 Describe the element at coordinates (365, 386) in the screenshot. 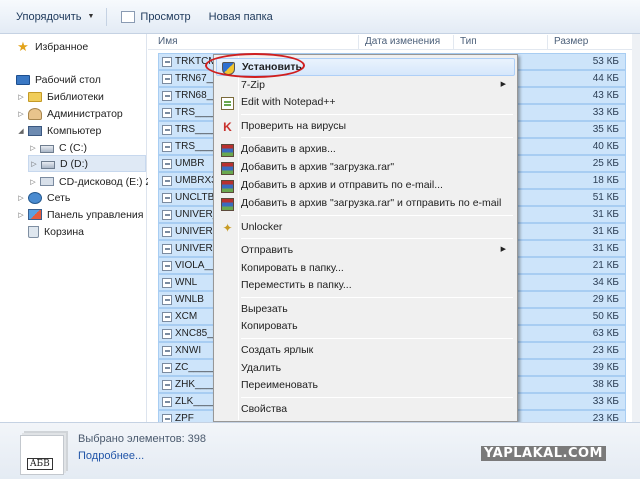

I see `menu-rename: Переименовать` at that location.